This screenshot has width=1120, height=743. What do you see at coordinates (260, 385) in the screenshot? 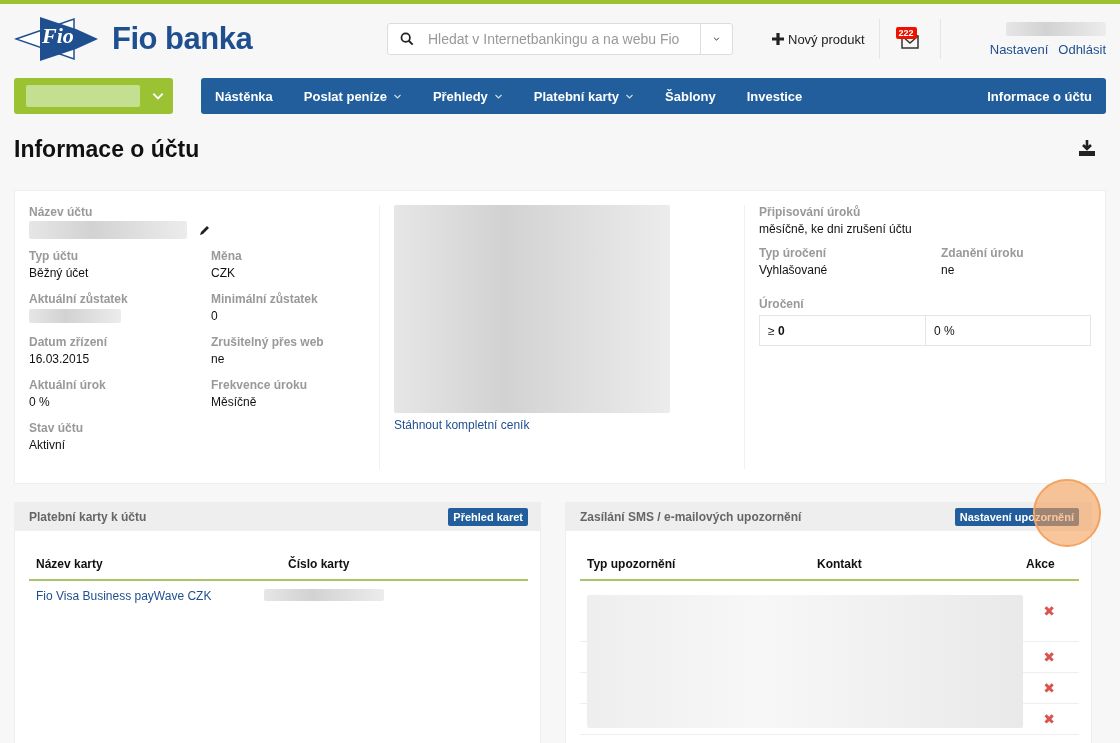
I see `field-label: Frekvence úroku` at bounding box center [260, 385].